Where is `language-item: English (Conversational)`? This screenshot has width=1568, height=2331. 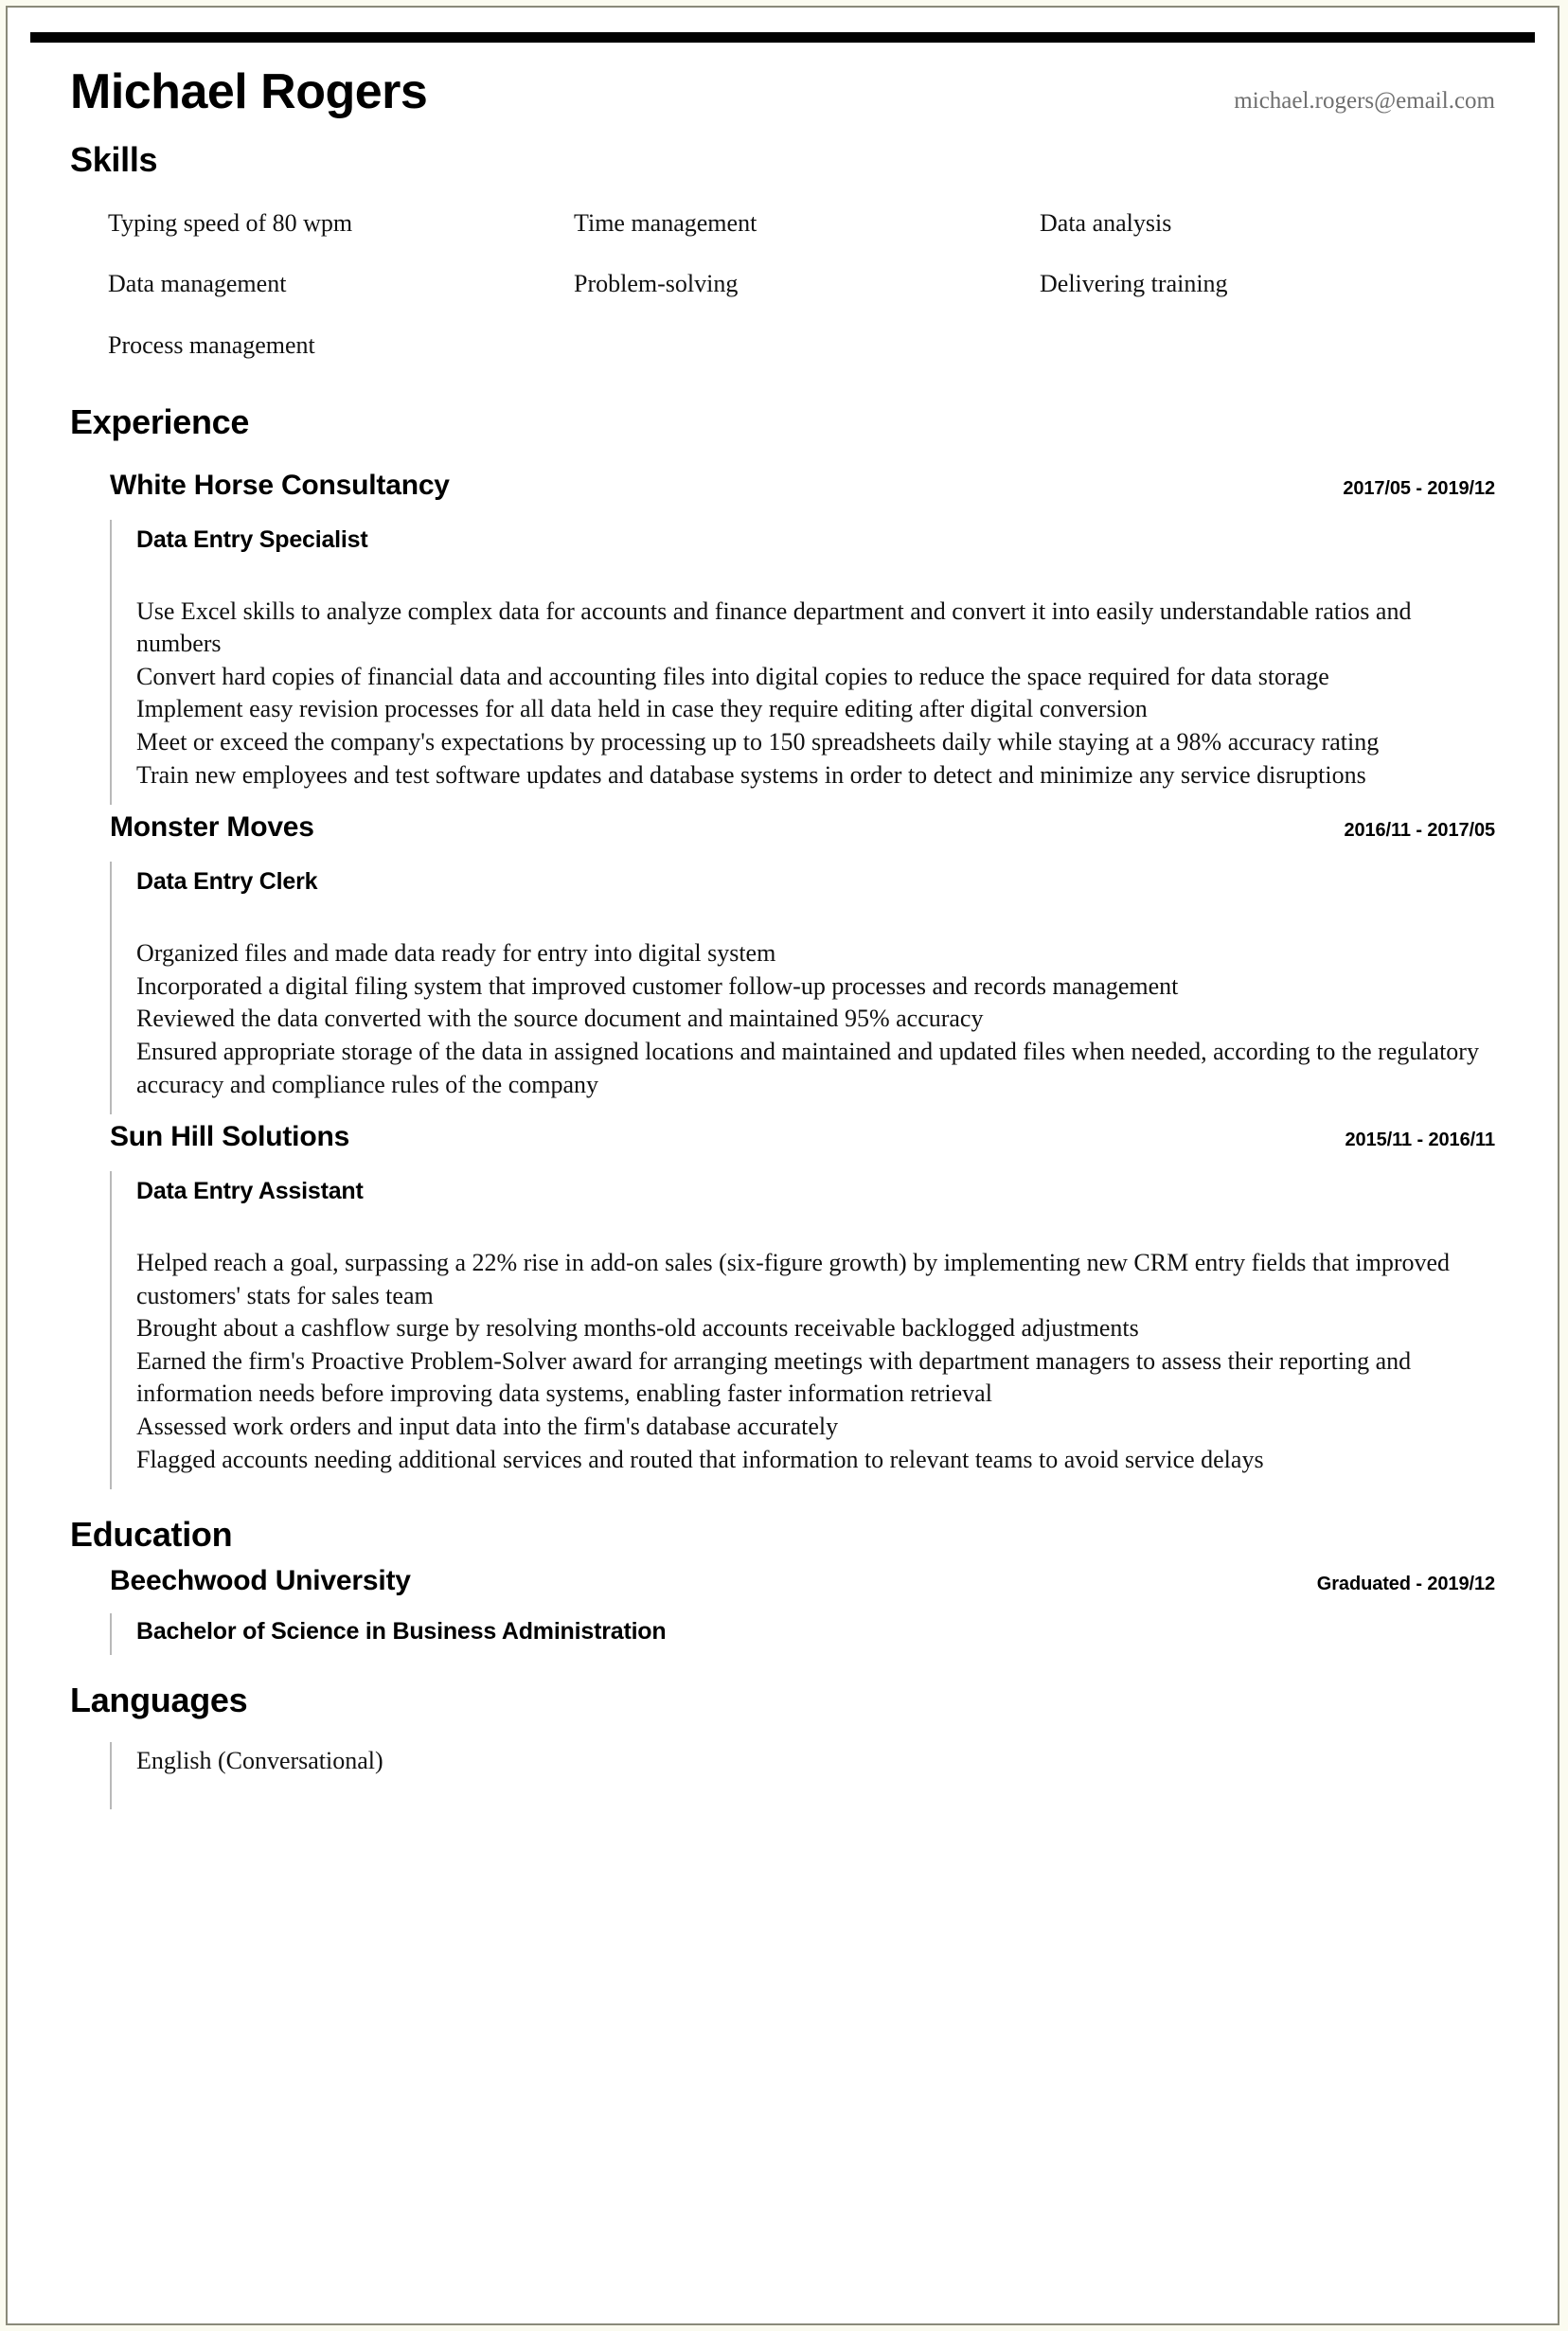 language-item: English (Conversational) is located at coordinates (259, 1760).